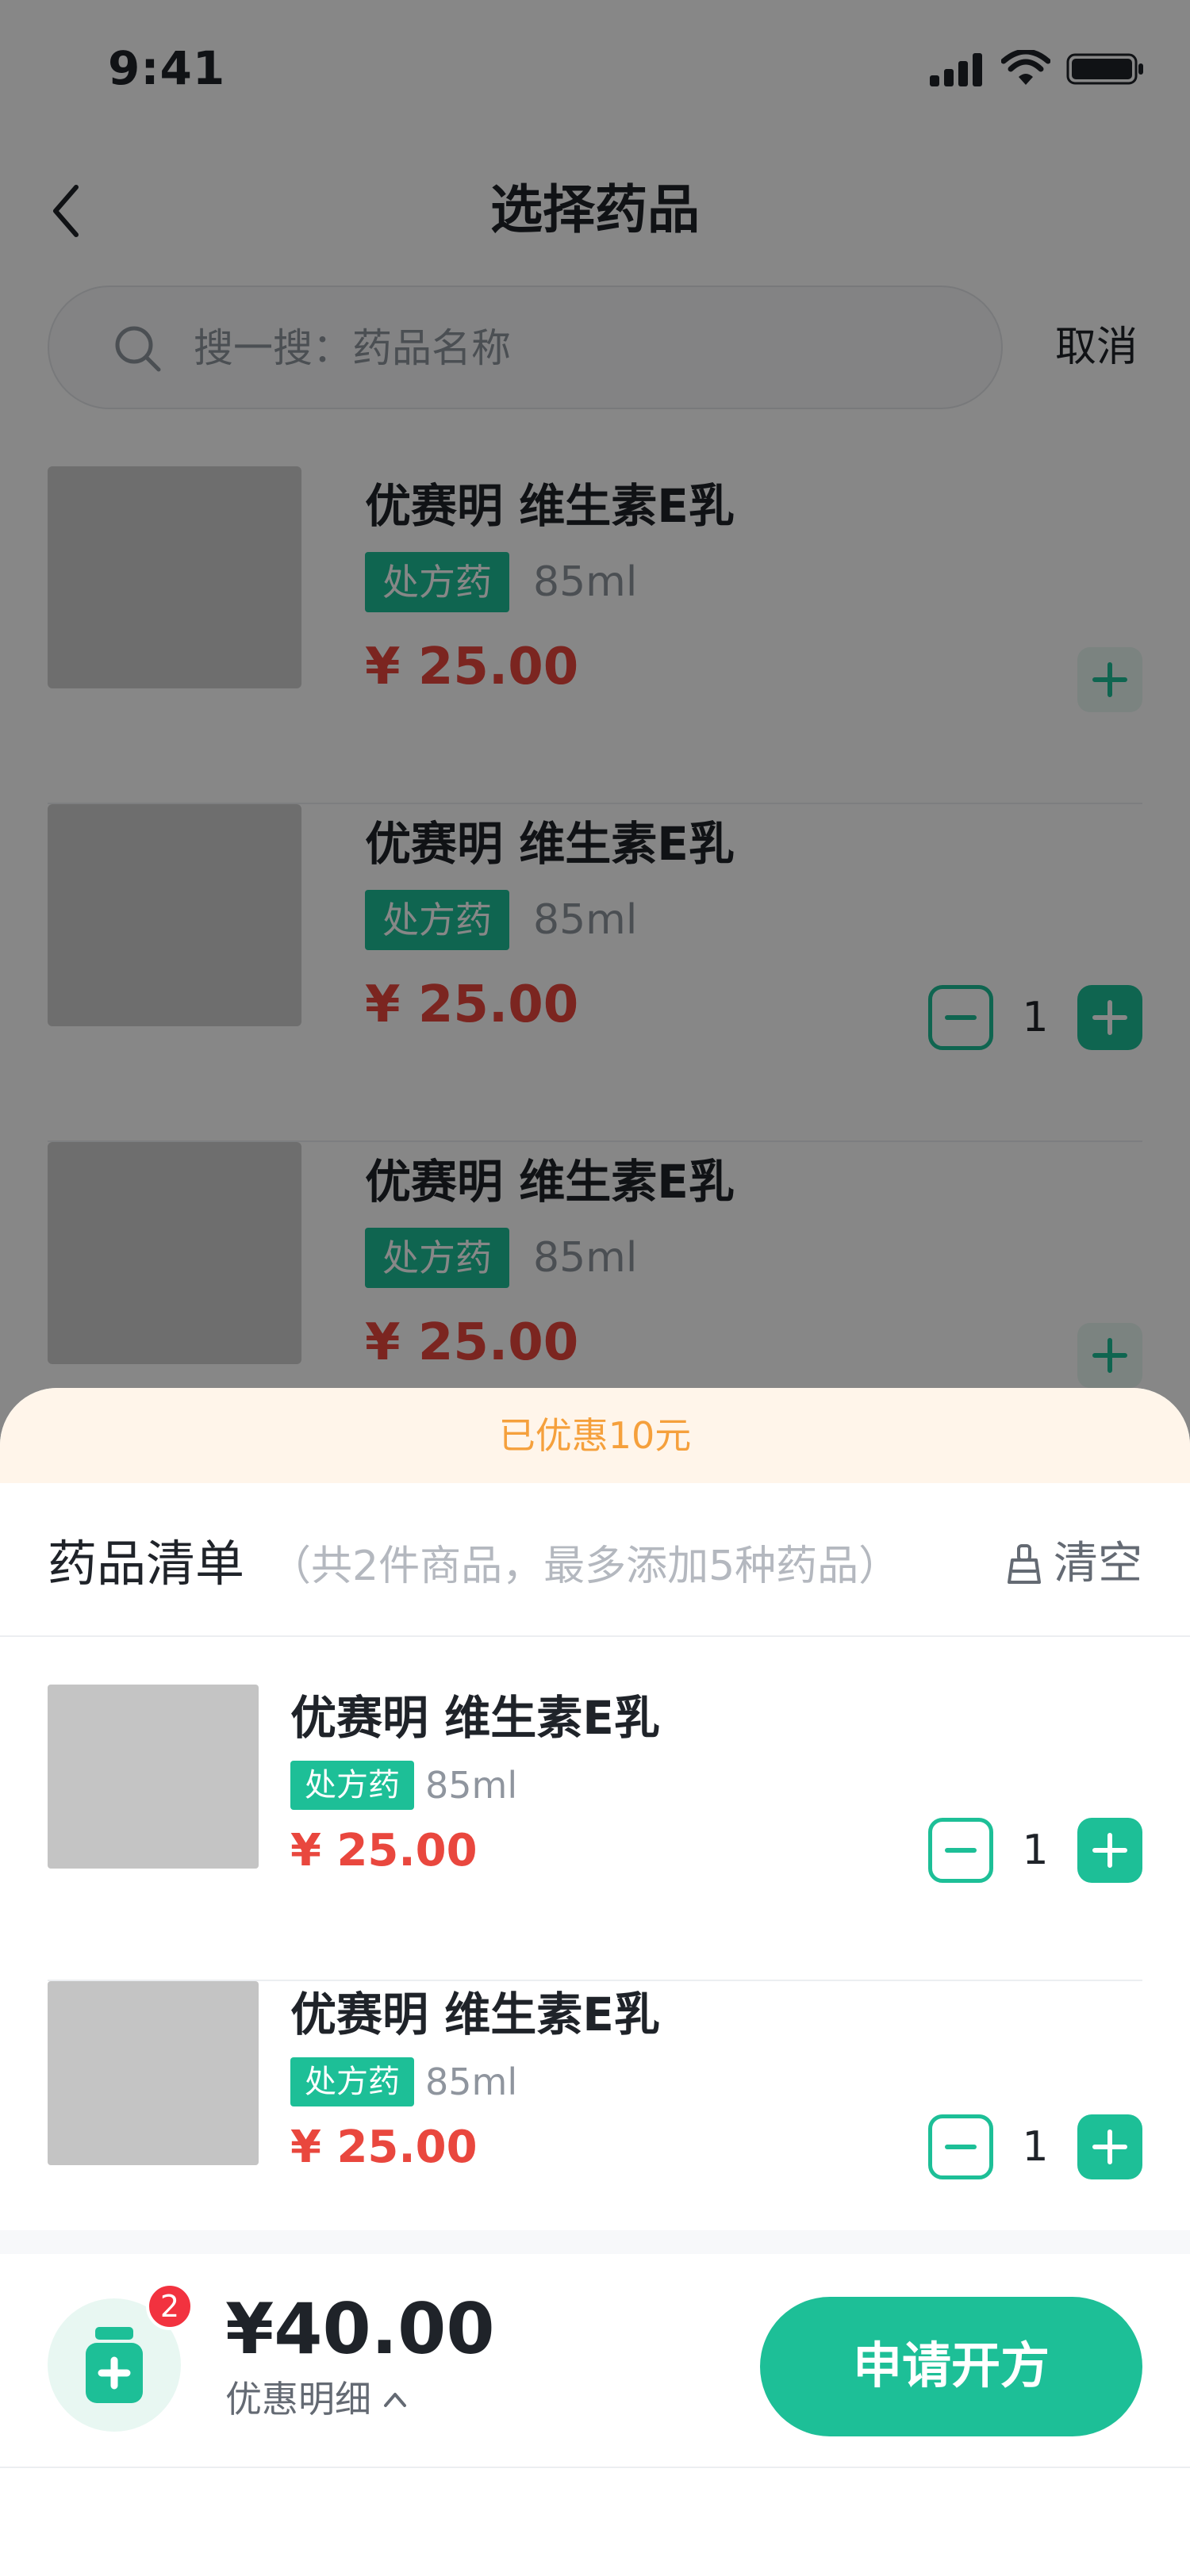 The width and height of the screenshot is (1190, 2576). What do you see at coordinates (595, 2242) in the screenshot?
I see `section-gap` at bounding box center [595, 2242].